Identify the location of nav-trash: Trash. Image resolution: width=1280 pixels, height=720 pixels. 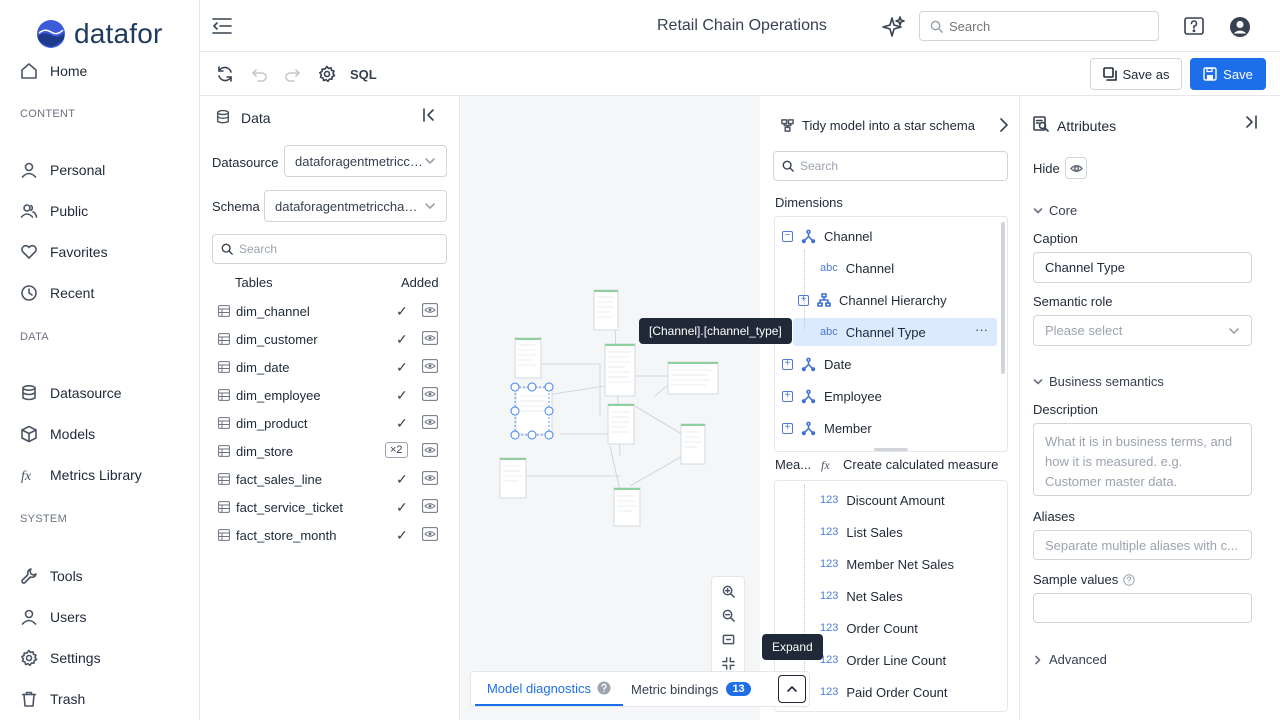
(52, 699).